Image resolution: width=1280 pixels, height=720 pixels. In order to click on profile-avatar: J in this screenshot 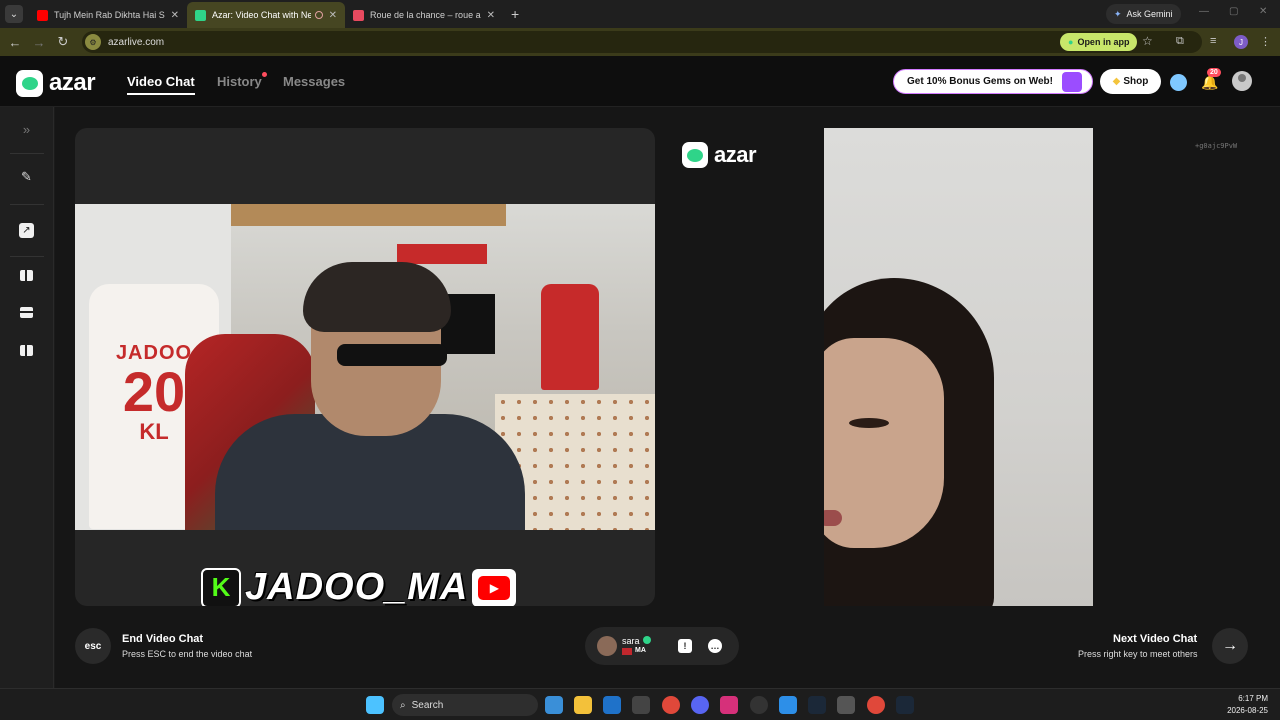, I will do `click(1241, 42)`.